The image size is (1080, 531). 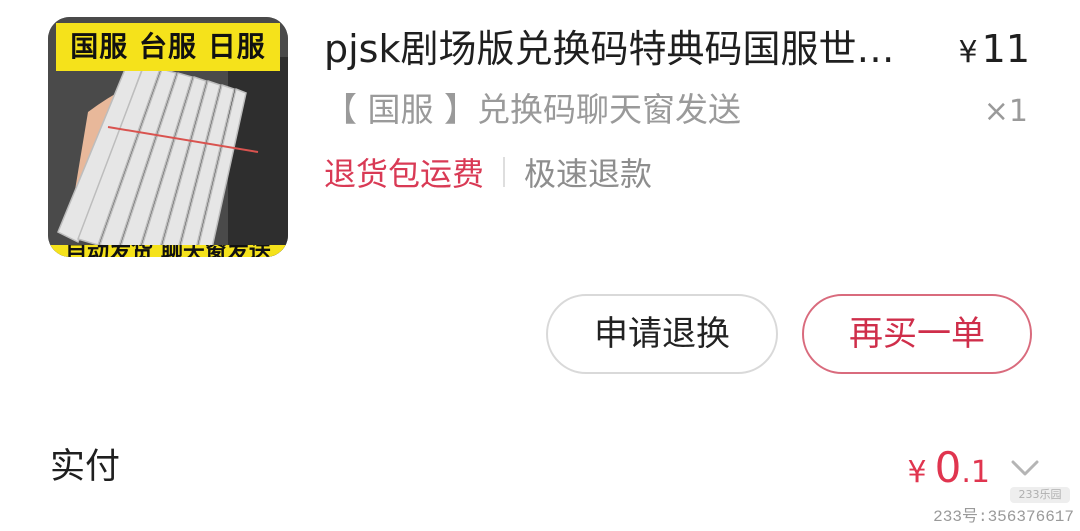 I want to click on product-thumbnail: 国服 台服 日服 自动发货 聊天窗发送, so click(x=168, y=137).